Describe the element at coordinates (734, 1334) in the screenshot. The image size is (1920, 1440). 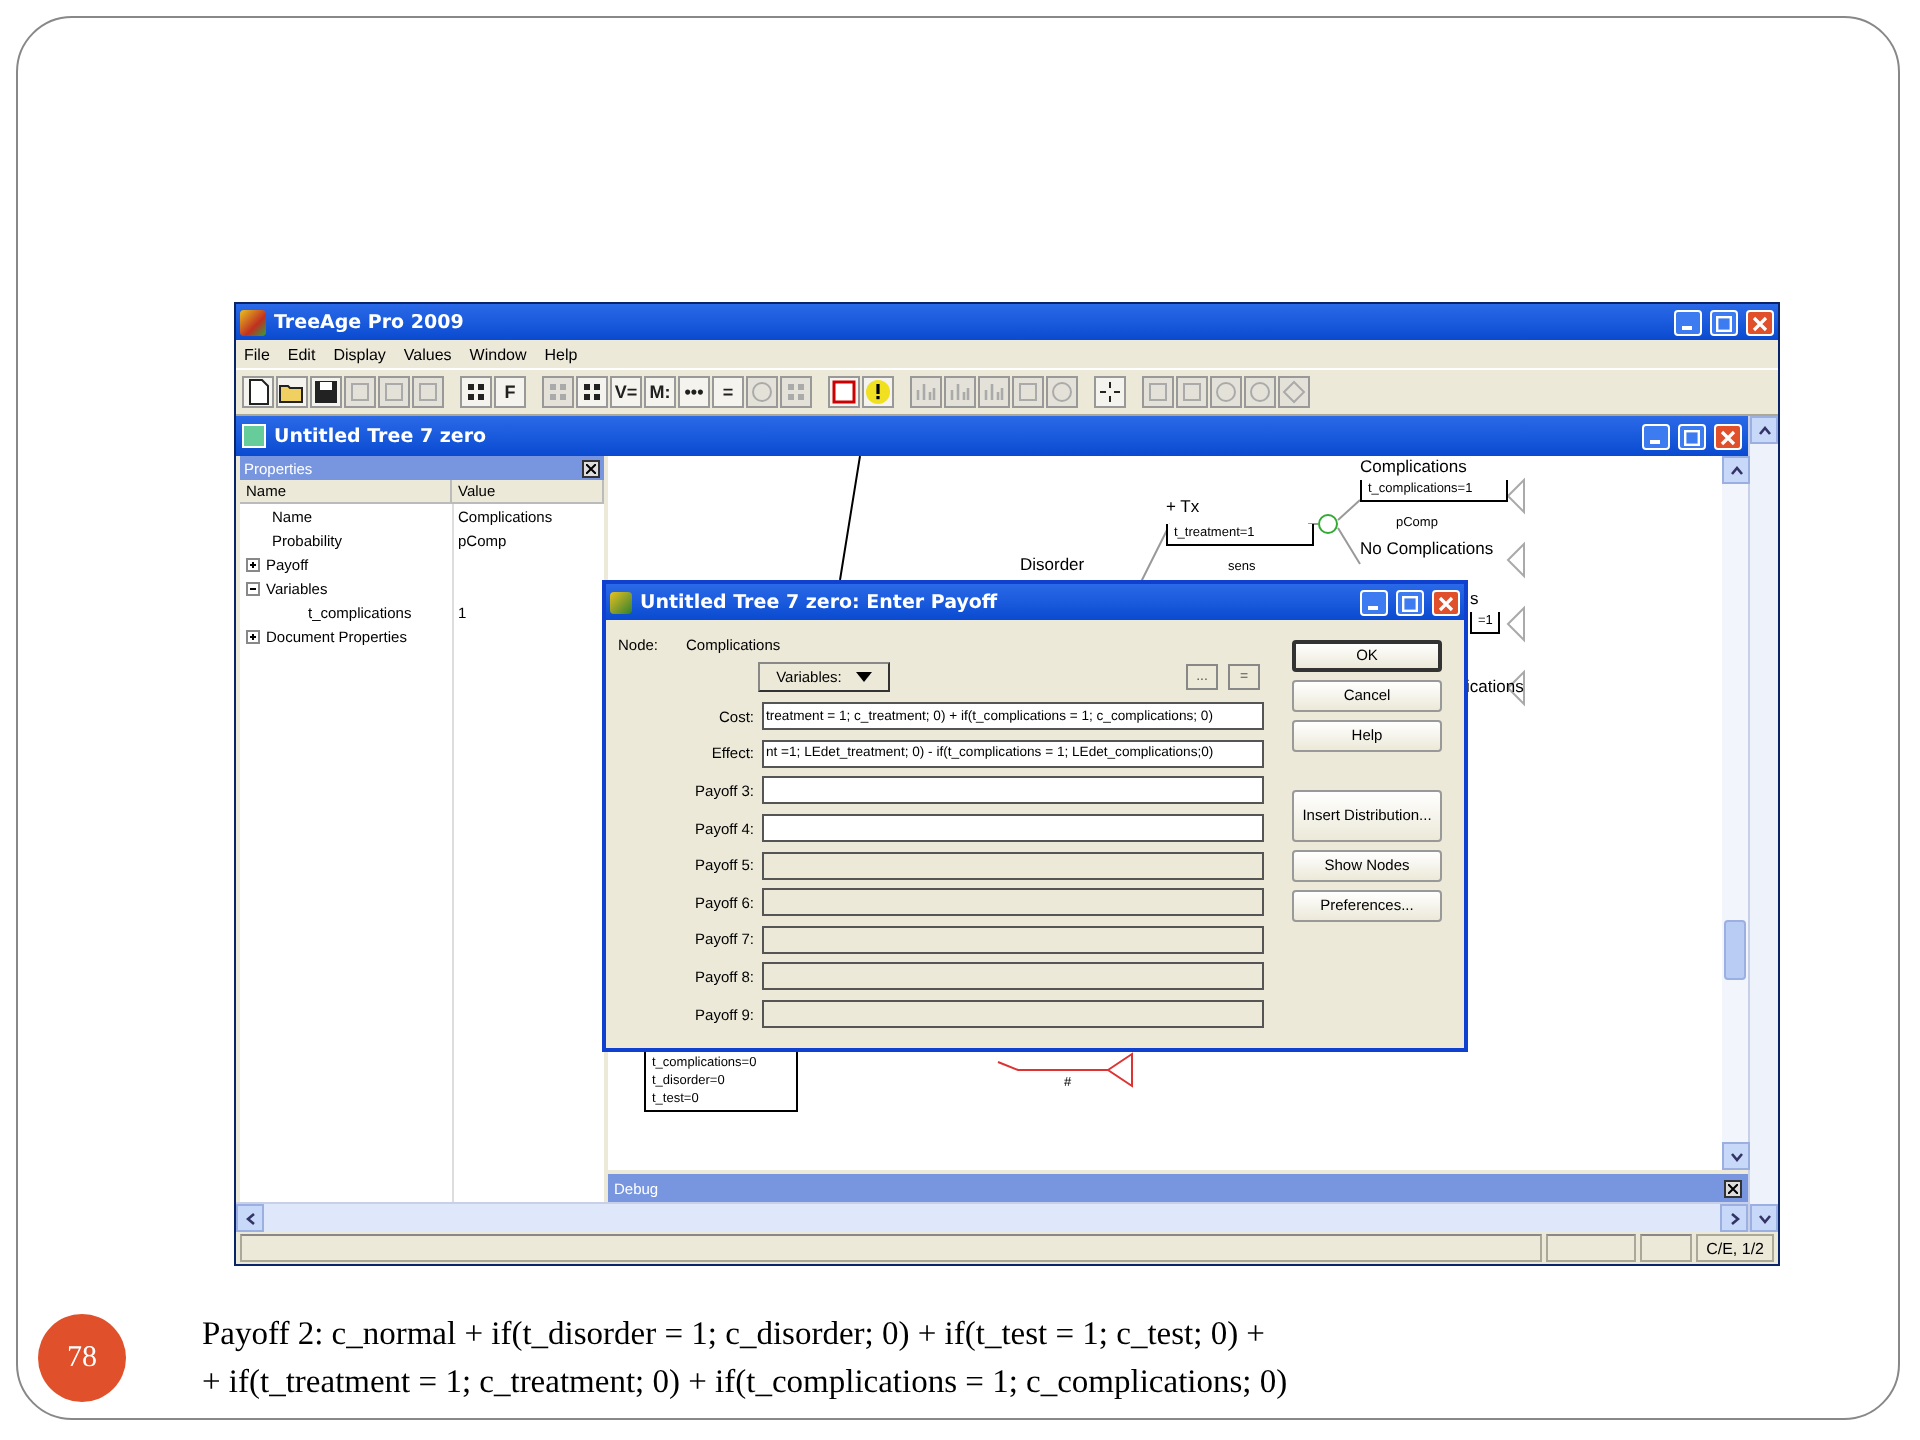
I see `formula-text: Payoff 2: c_normal + if(t_disorder = 1; c_disorder; 0) + if(t_test = 1; c_test; 0) +` at that location.